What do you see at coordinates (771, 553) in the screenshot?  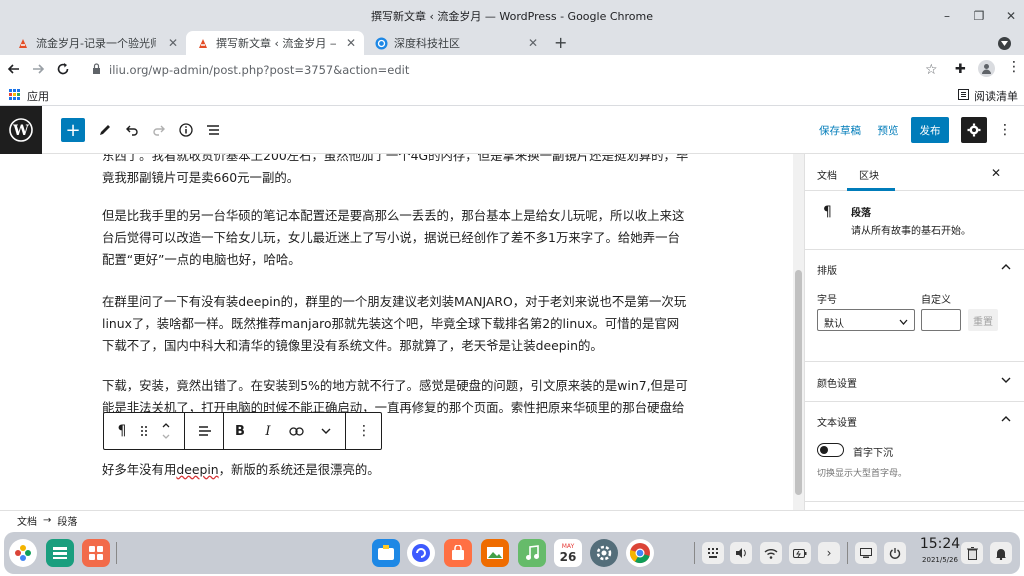 I see `wifi-icon` at bounding box center [771, 553].